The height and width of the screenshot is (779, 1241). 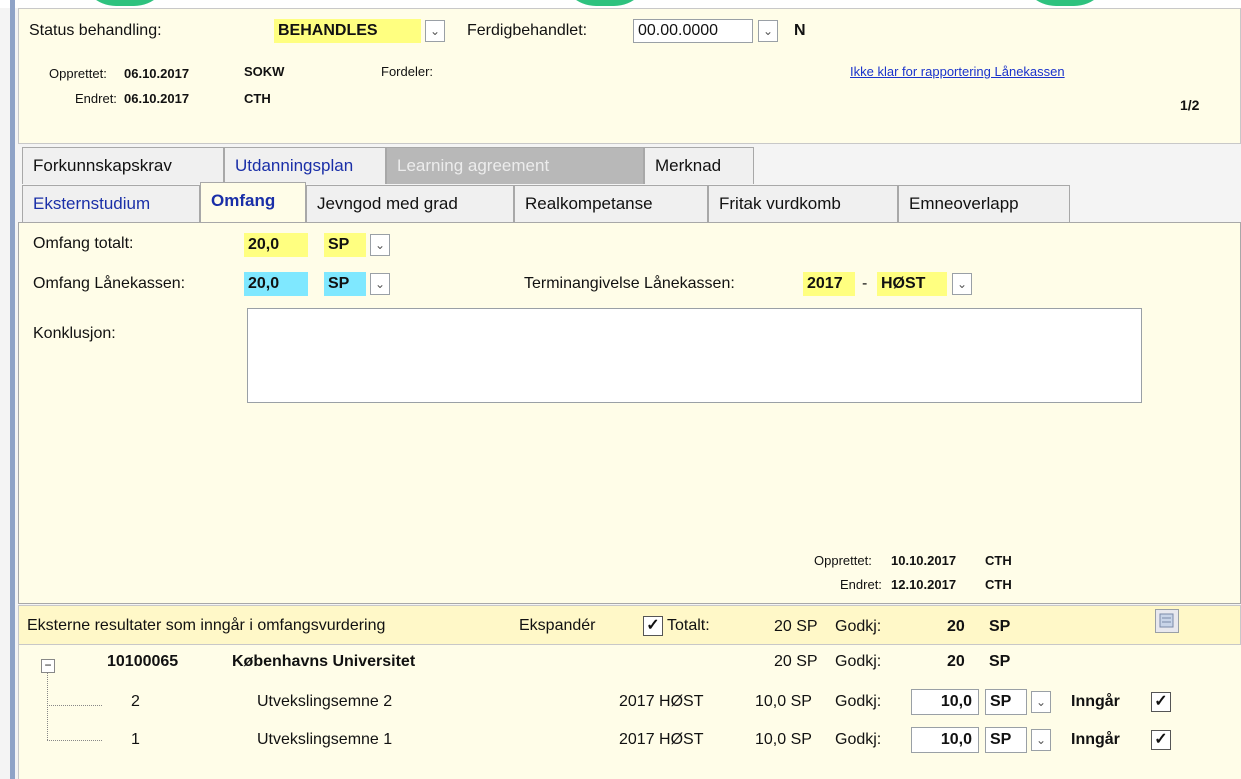 What do you see at coordinates (796, 661) in the screenshot?
I see `institution-sp: 20 SP` at bounding box center [796, 661].